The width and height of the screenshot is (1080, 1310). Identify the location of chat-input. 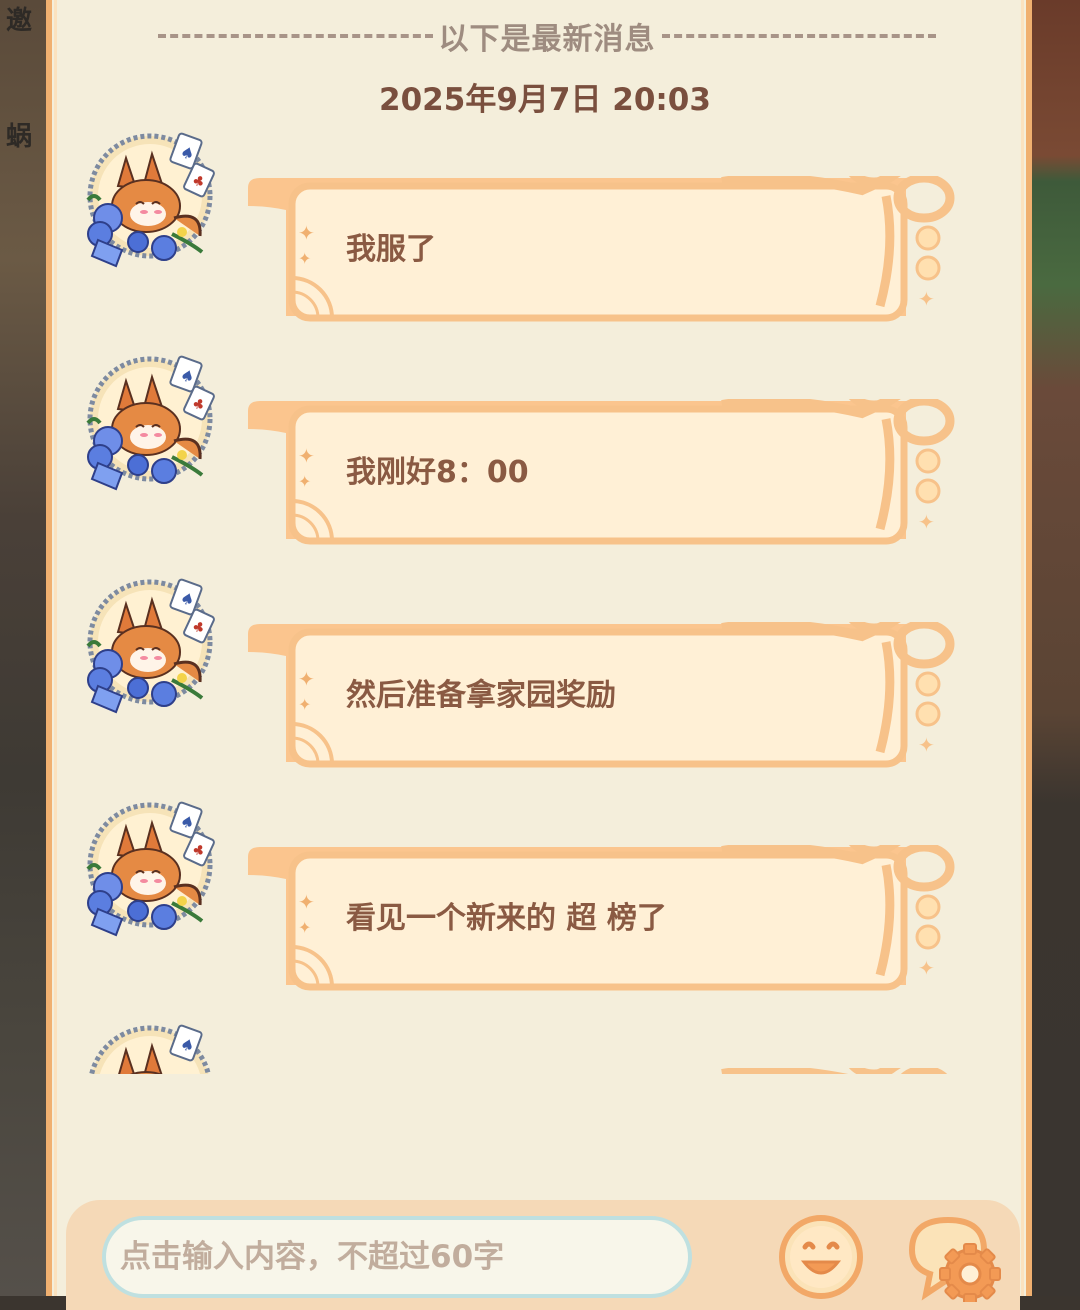
(397, 1257).